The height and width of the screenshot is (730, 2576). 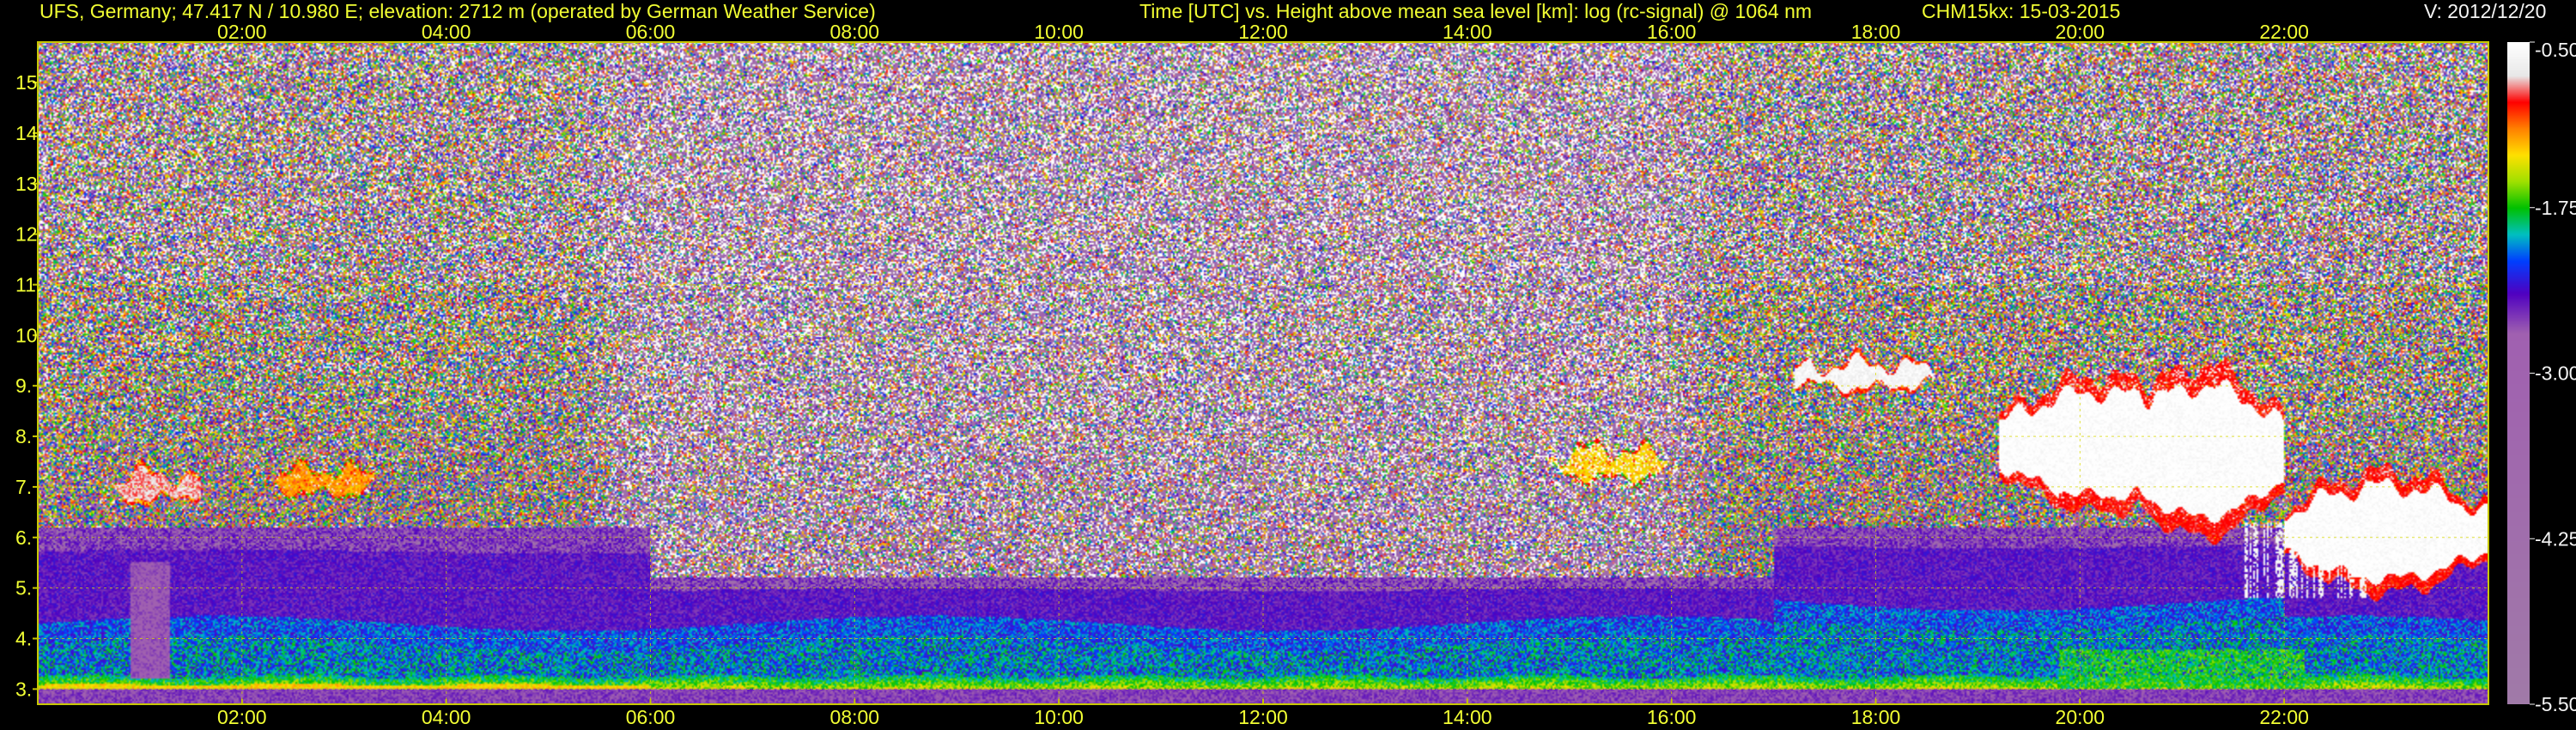 What do you see at coordinates (446, 717) in the screenshot?
I see `x-tick-label-bottom: 04:00` at bounding box center [446, 717].